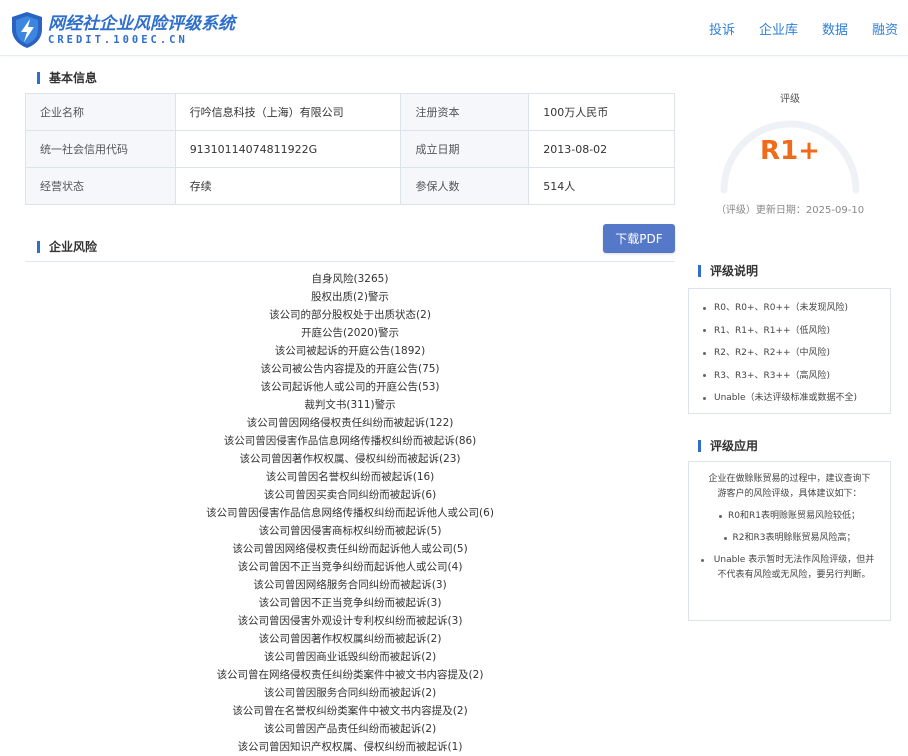 The height and width of the screenshot is (756, 908). What do you see at coordinates (350, 585) in the screenshot?
I see `risk-item: 该公司曾因网络服务合同纠纷而被起诉(3)` at bounding box center [350, 585].